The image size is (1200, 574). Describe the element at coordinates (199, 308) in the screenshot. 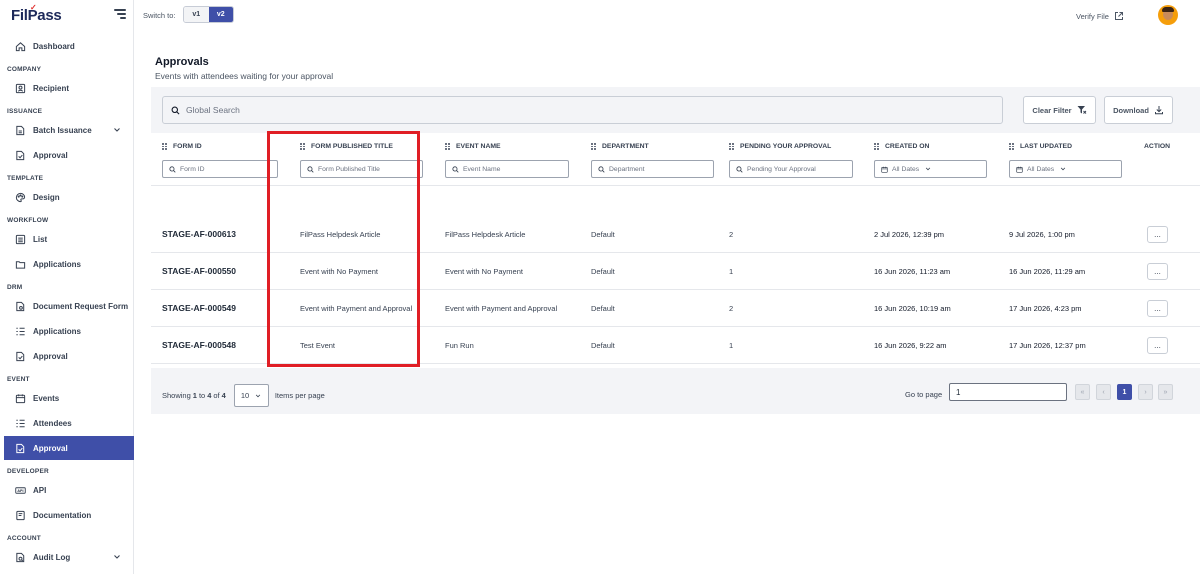

I see `form-id-cell: STAGE-AF-000549` at that location.